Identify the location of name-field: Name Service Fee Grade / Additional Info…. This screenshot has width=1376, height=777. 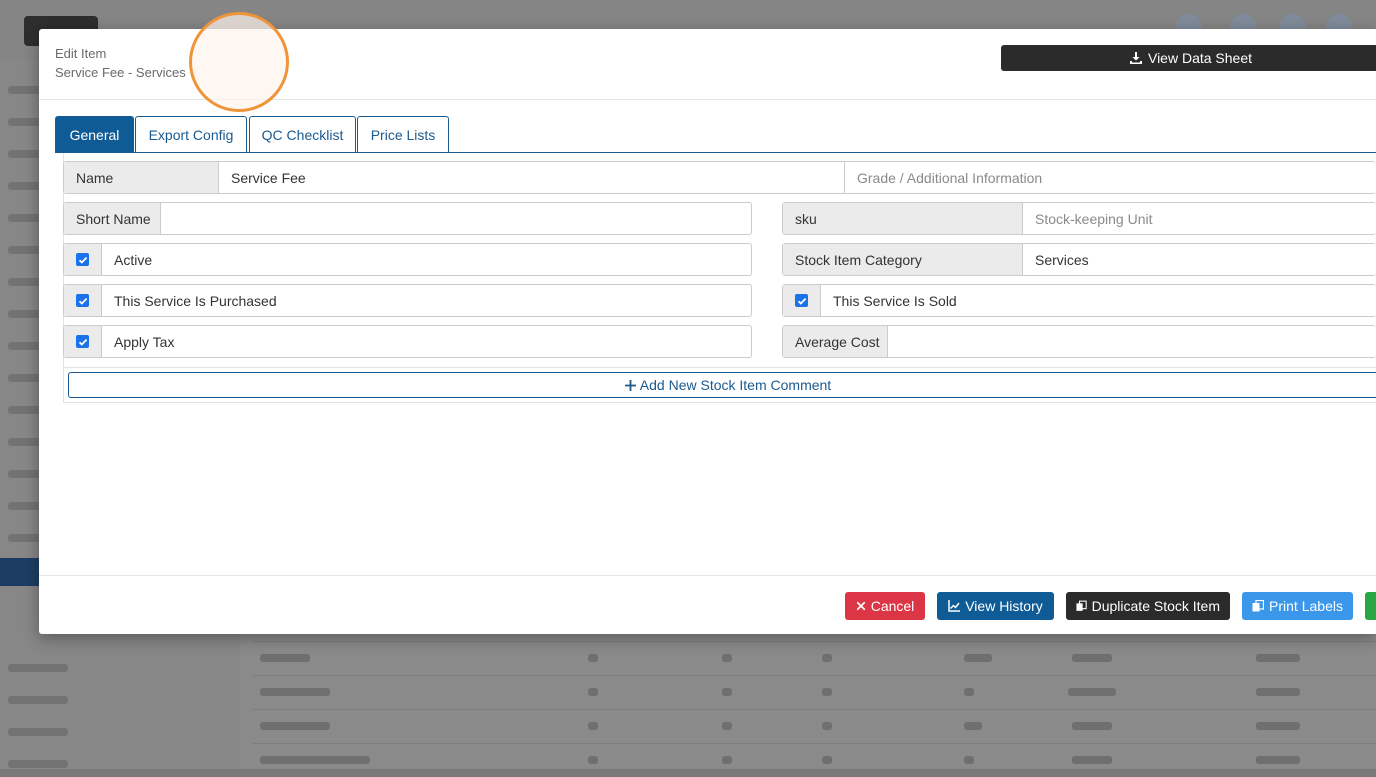
(719, 177).